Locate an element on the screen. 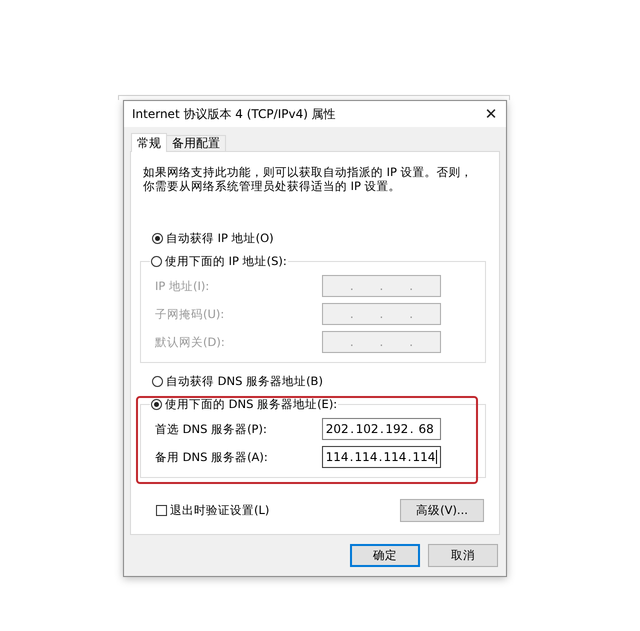 This screenshot has height=631, width=640. field-label: 默认网关(D): is located at coordinates (190, 342).